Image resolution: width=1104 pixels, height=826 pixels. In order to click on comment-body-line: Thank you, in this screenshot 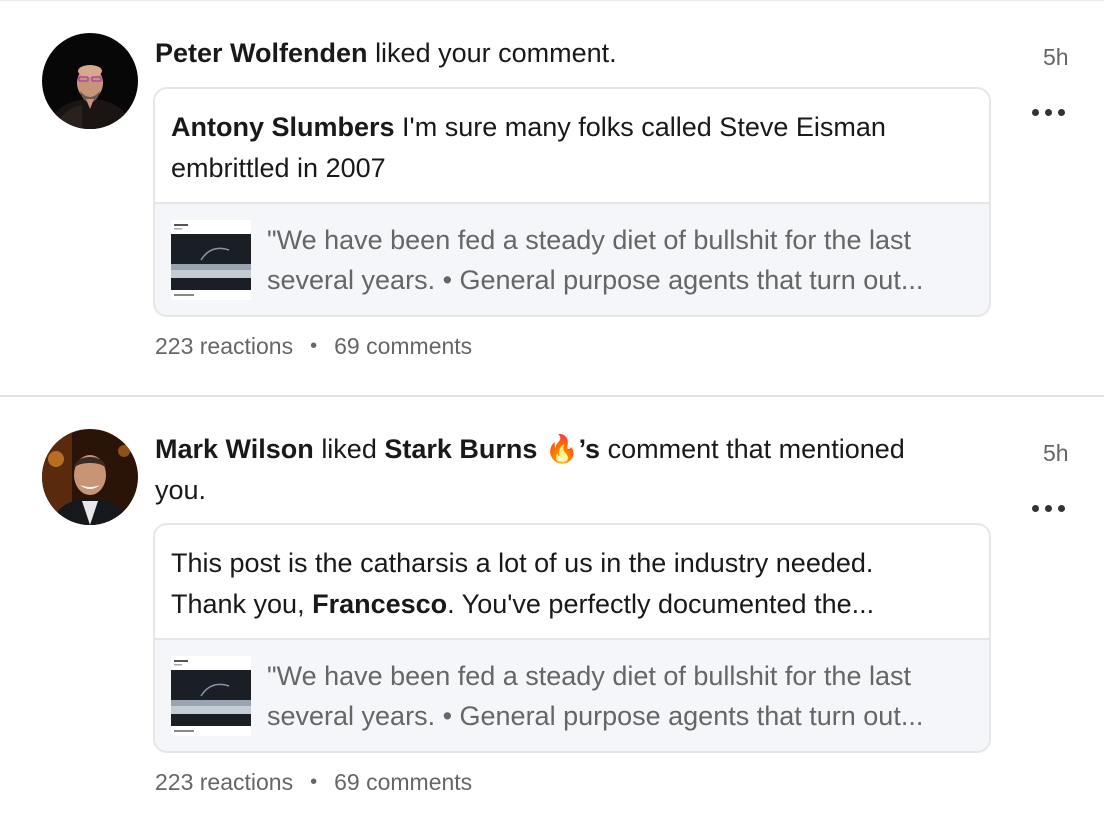, I will do `click(238, 604)`.